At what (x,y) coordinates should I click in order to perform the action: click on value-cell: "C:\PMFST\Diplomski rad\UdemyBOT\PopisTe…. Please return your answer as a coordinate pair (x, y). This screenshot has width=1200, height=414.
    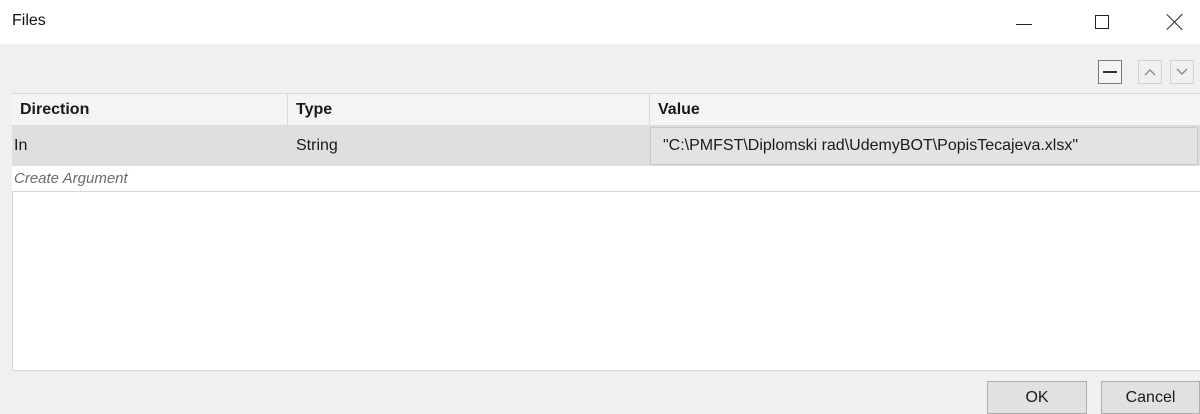
    Looking at the image, I should click on (924, 146).